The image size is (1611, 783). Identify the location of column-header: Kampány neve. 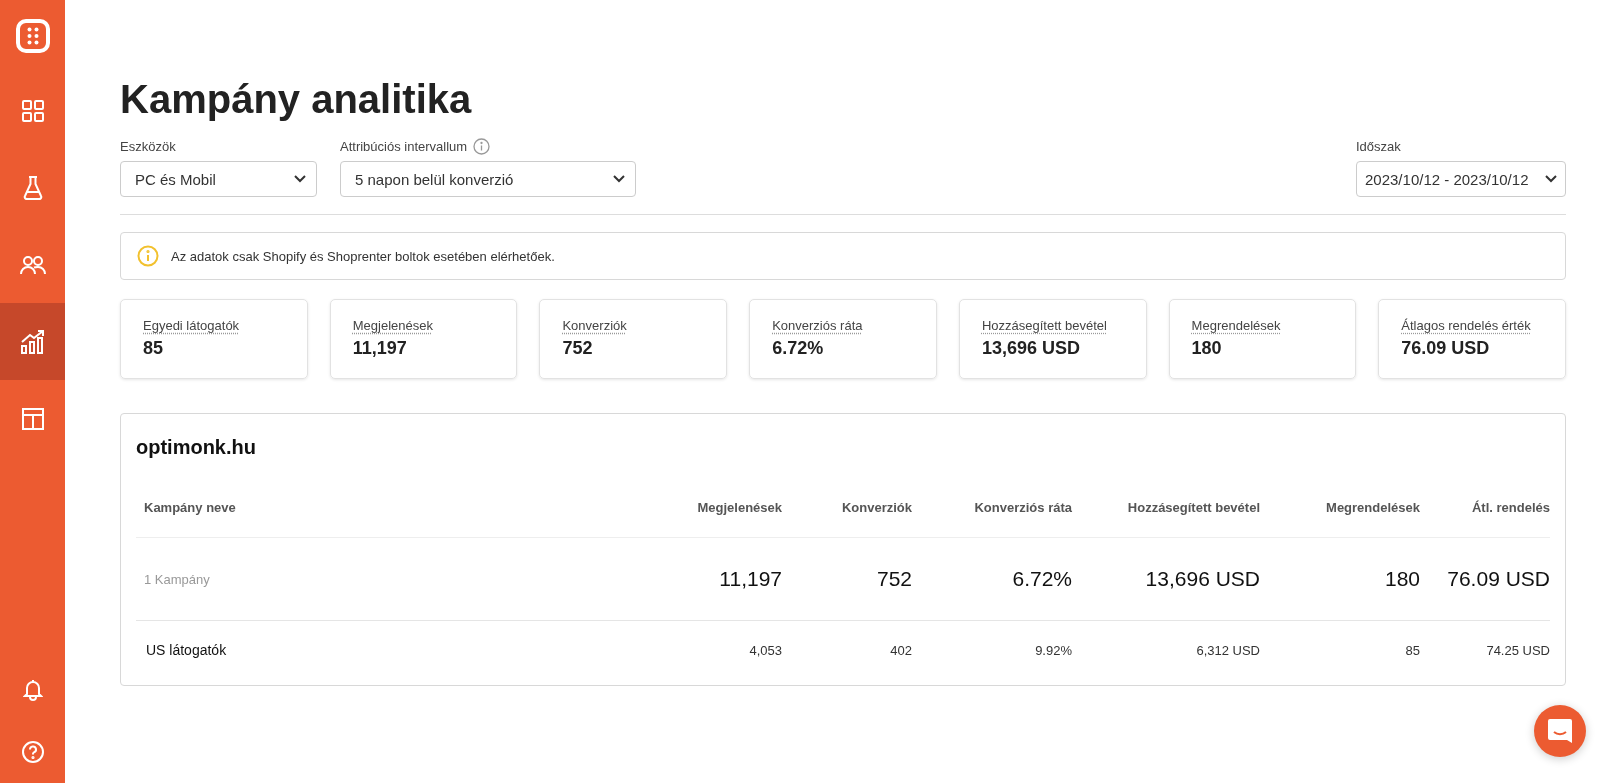
(190, 507).